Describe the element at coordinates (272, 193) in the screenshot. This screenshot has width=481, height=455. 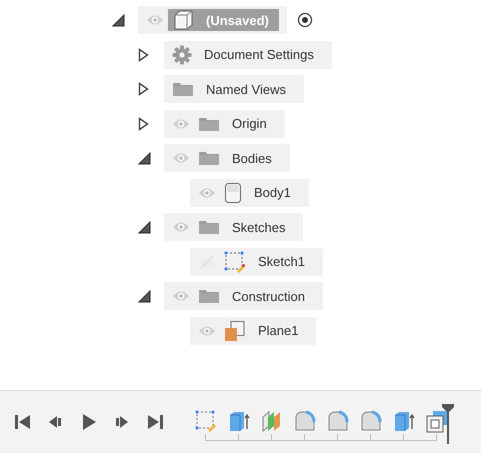
I see `item-label: Body1` at that location.